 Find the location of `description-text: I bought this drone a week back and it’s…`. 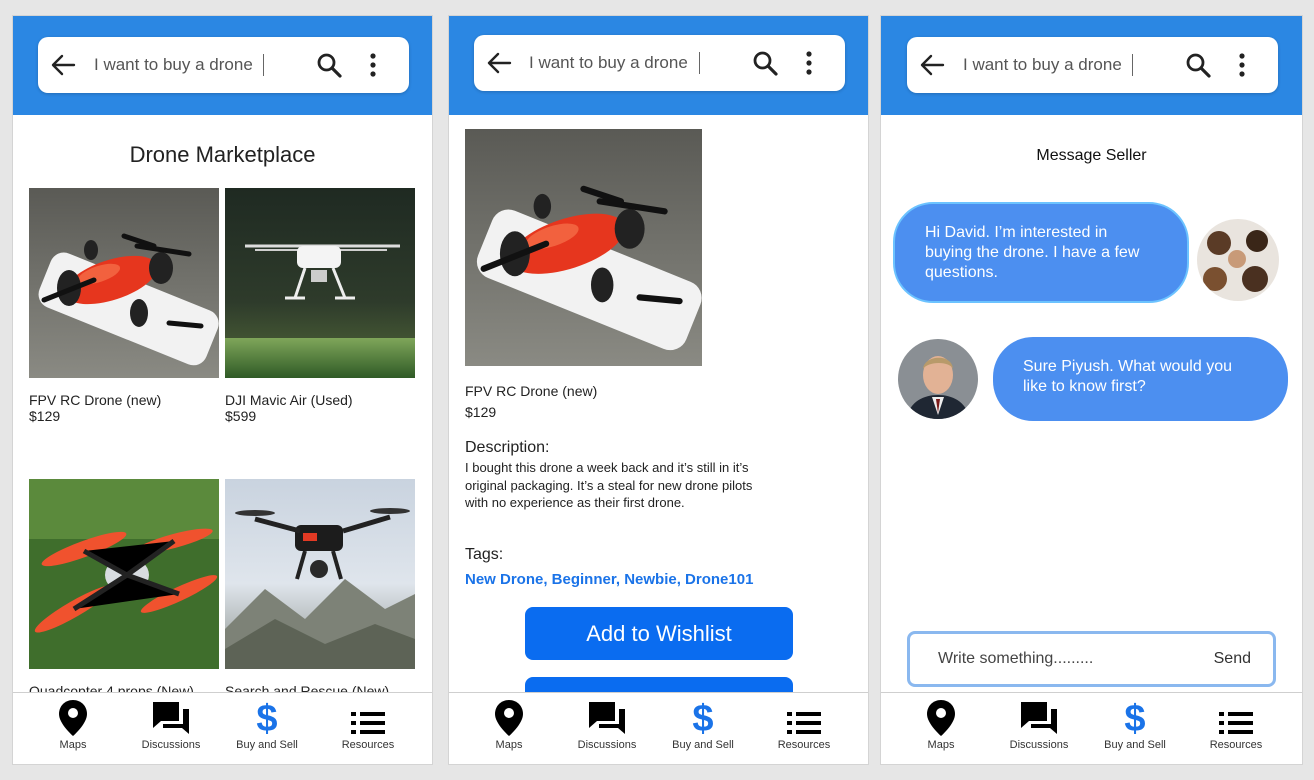

description-text: I bought this drone a week back and it’s… is located at coordinates (609, 485).